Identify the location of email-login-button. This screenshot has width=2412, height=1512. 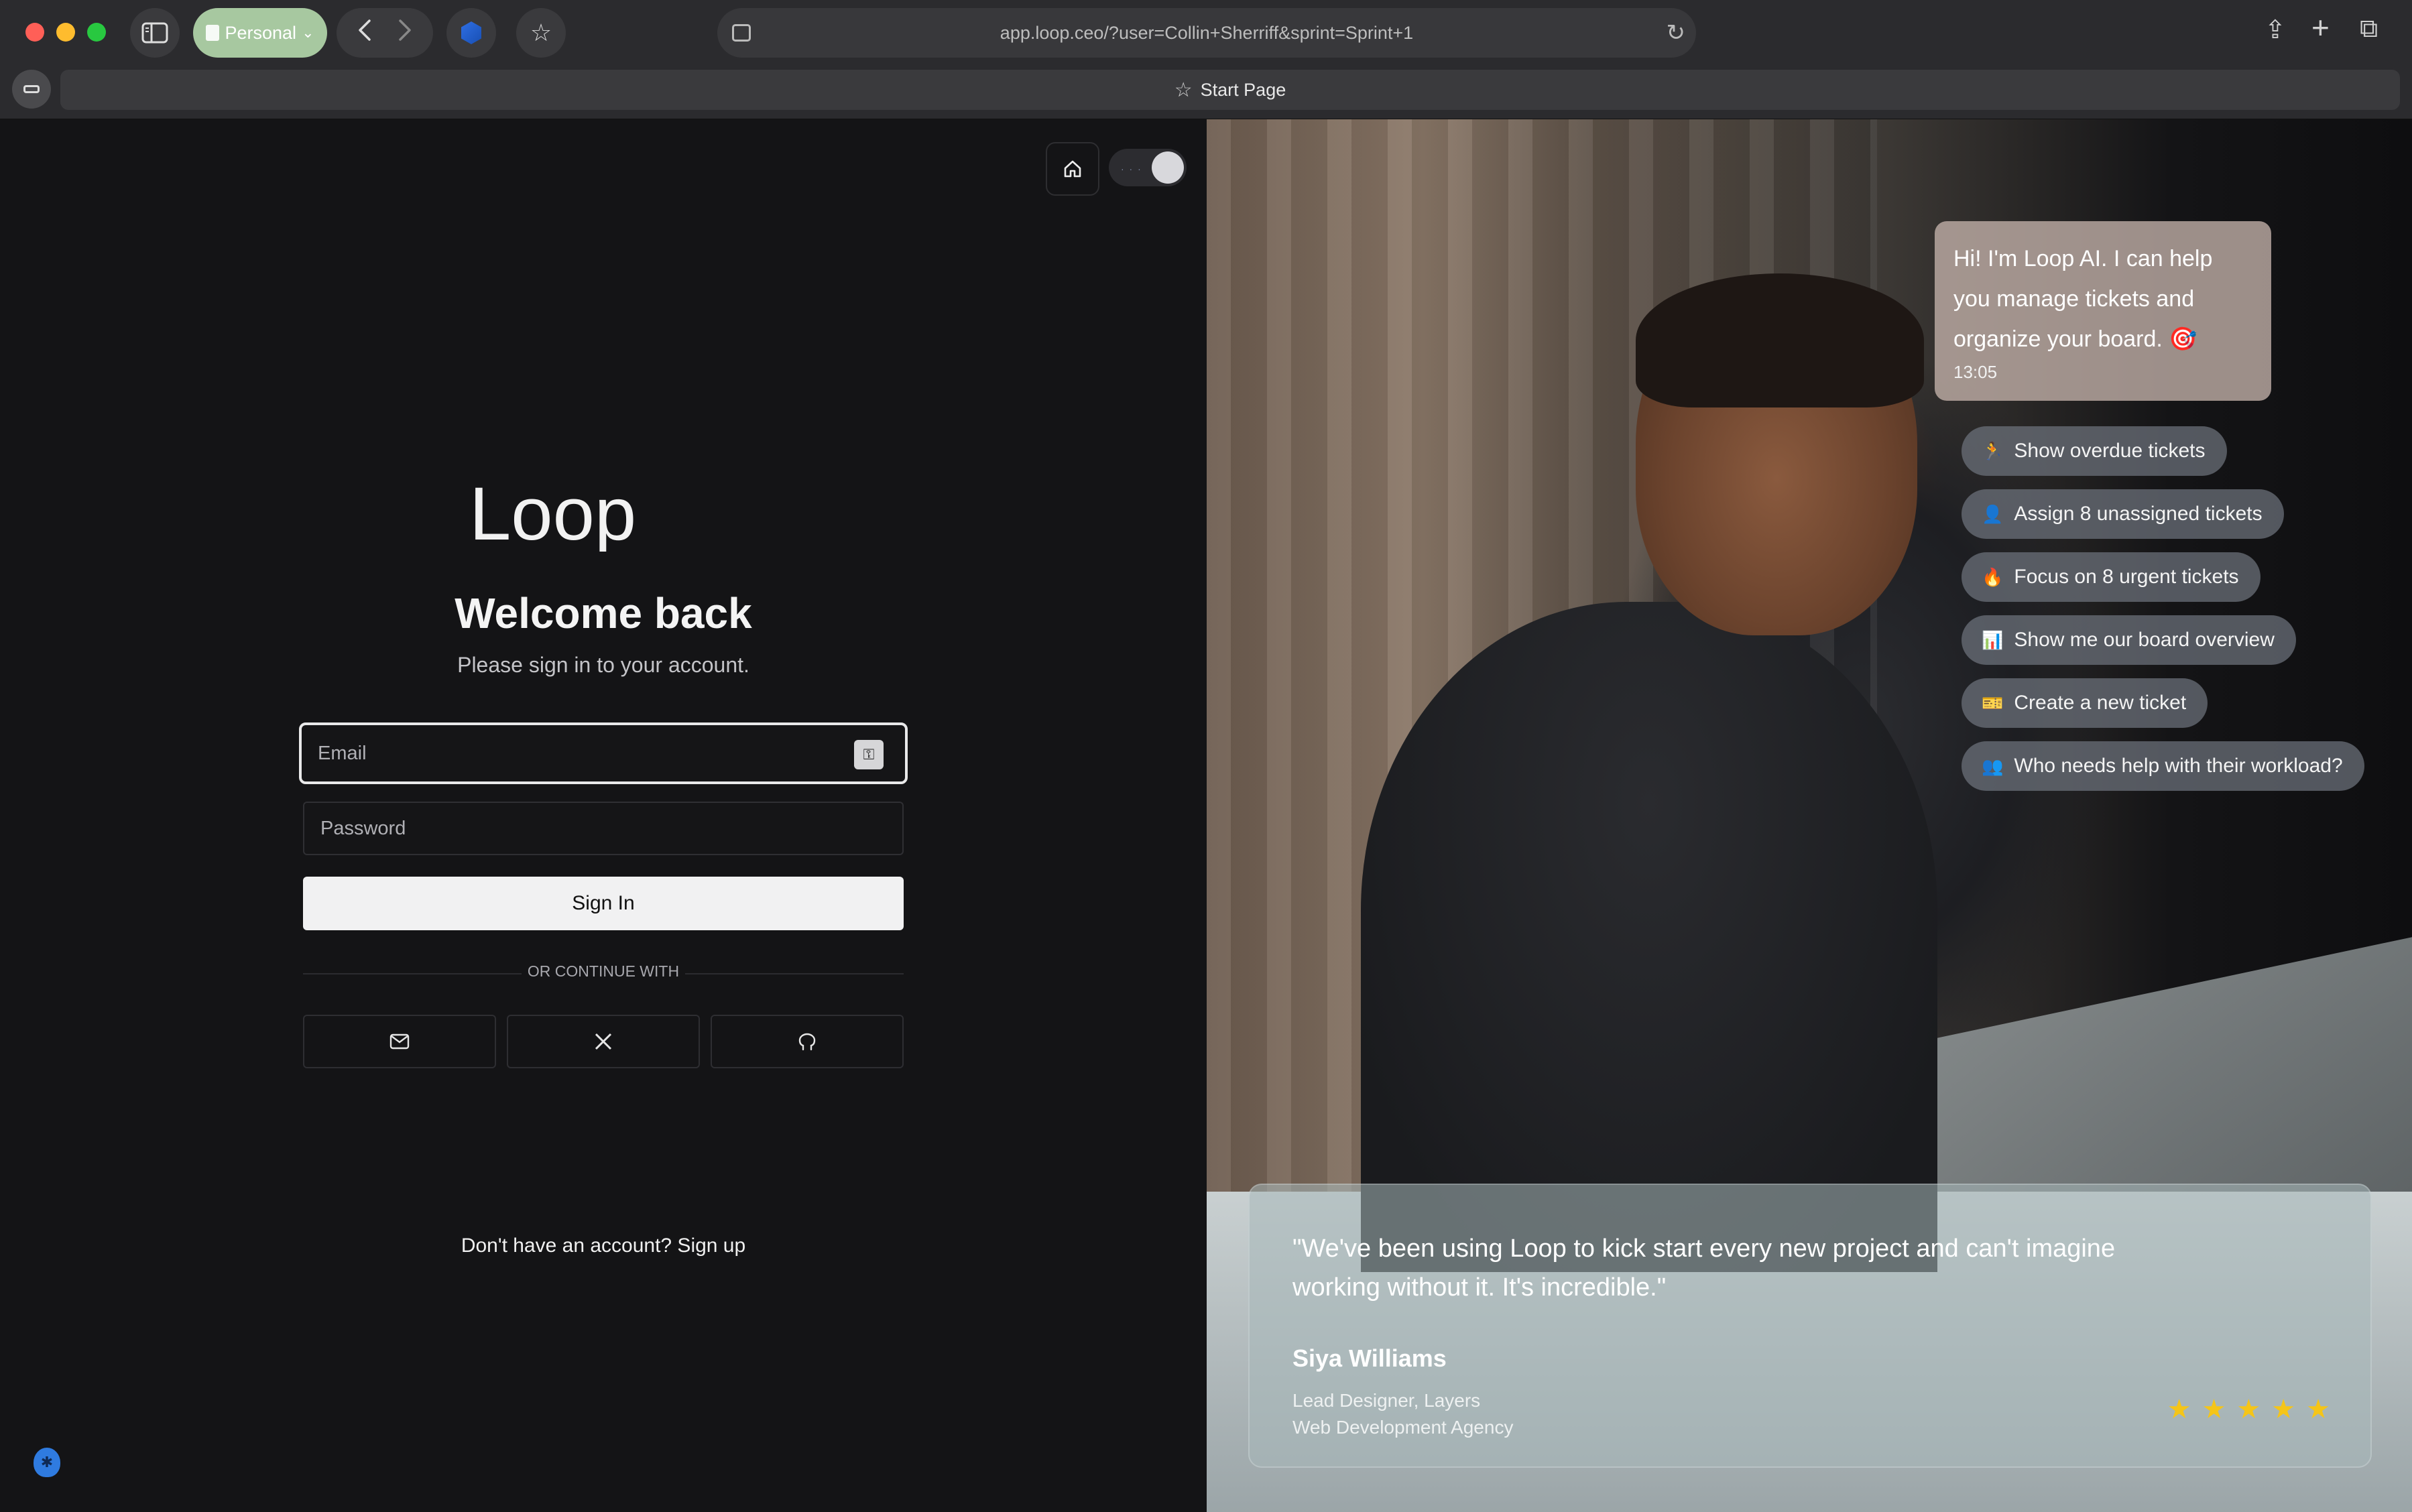
(399, 1041).